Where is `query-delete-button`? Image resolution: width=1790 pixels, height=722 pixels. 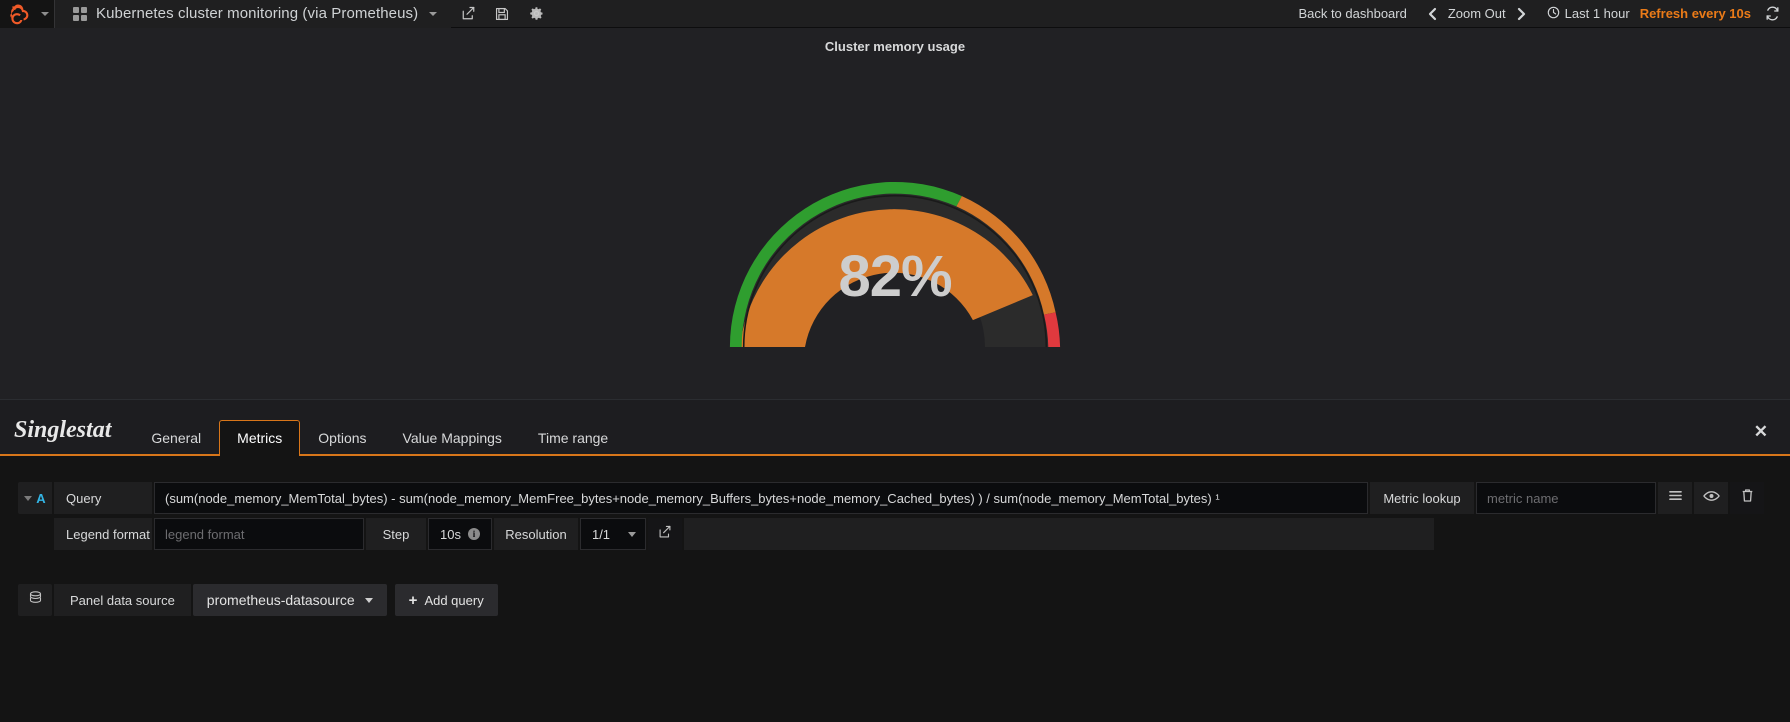
query-delete-button is located at coordinates (1747, 498).